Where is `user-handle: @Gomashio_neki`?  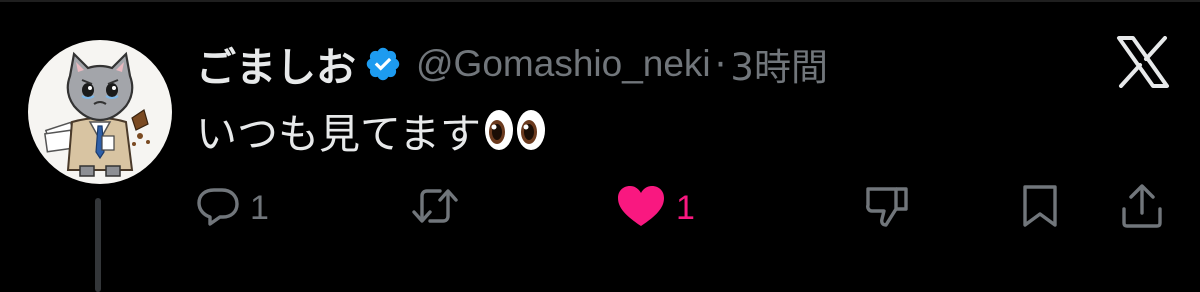 user-handle: @Gomashio_neki is located at coordinates (563, 64).